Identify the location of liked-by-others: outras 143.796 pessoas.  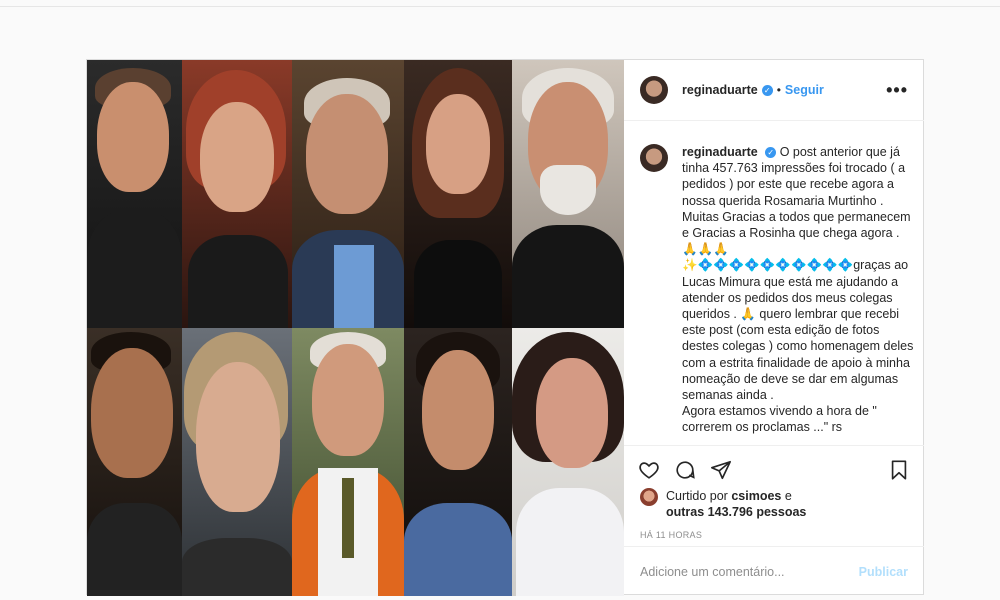
(736, 512).